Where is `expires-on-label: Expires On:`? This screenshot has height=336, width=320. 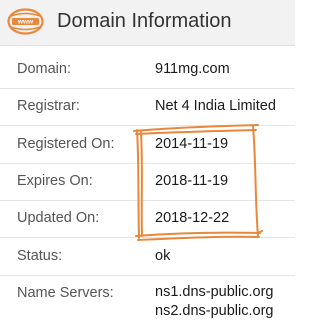
expires-on-label: Expires On: is located at coordinates (55, 181).